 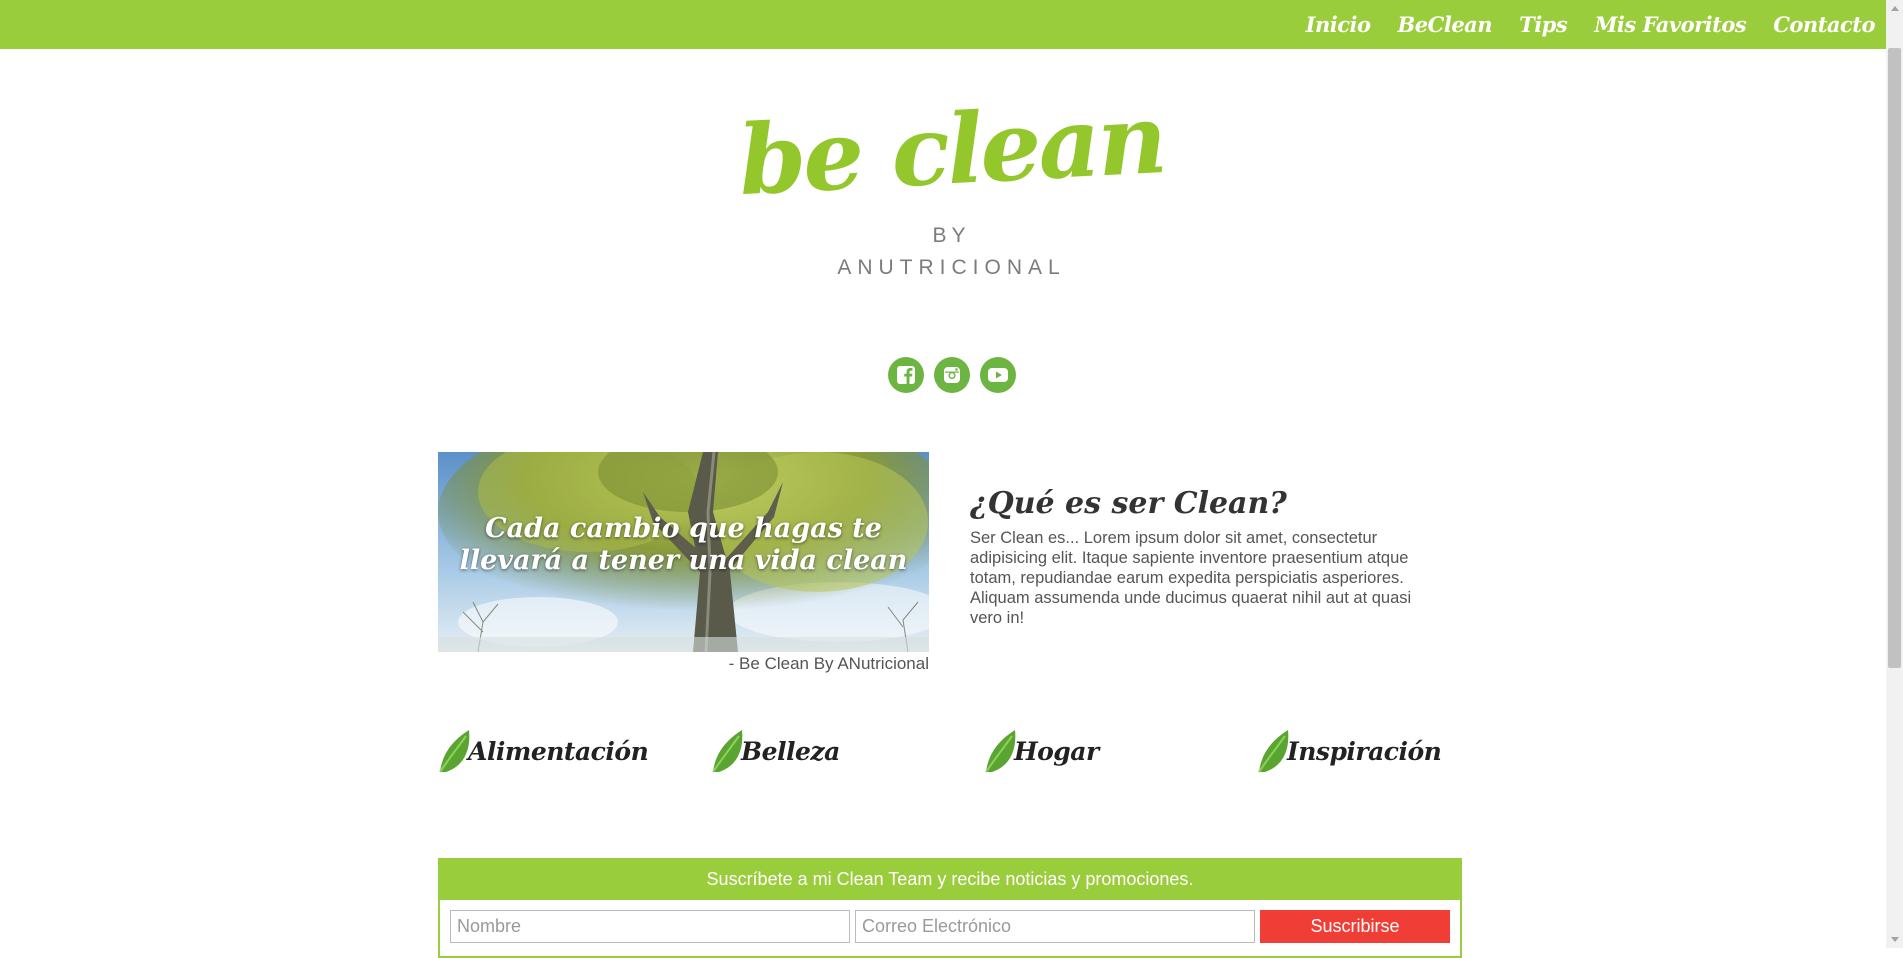 I want to click on nav-link-beclean: BeClean, so click(x=1445, y=24).